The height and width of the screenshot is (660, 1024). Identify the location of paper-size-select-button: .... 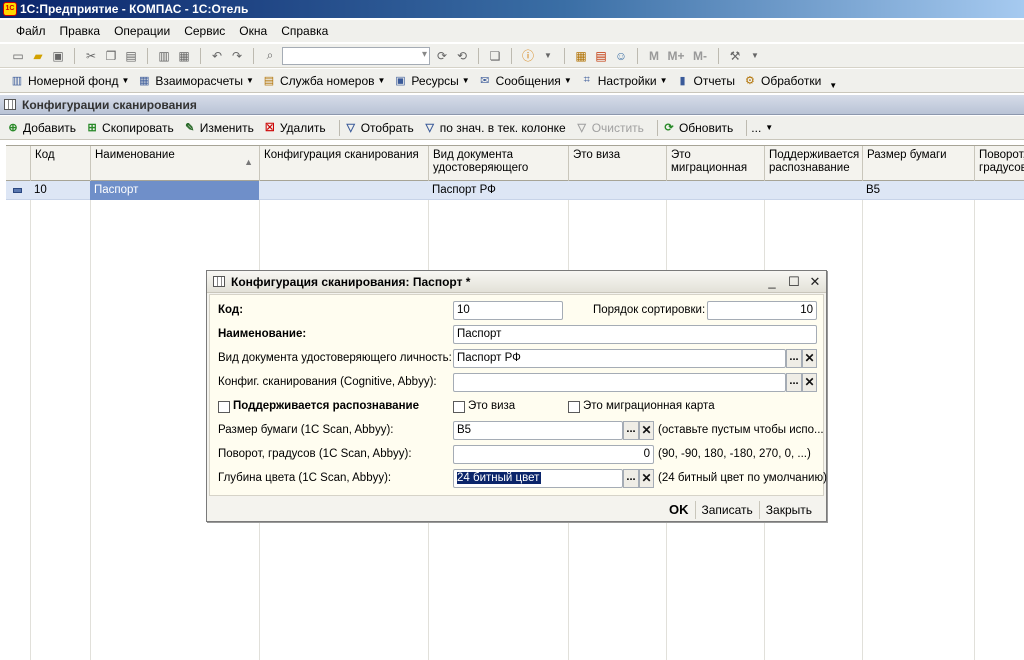
(631, 430).